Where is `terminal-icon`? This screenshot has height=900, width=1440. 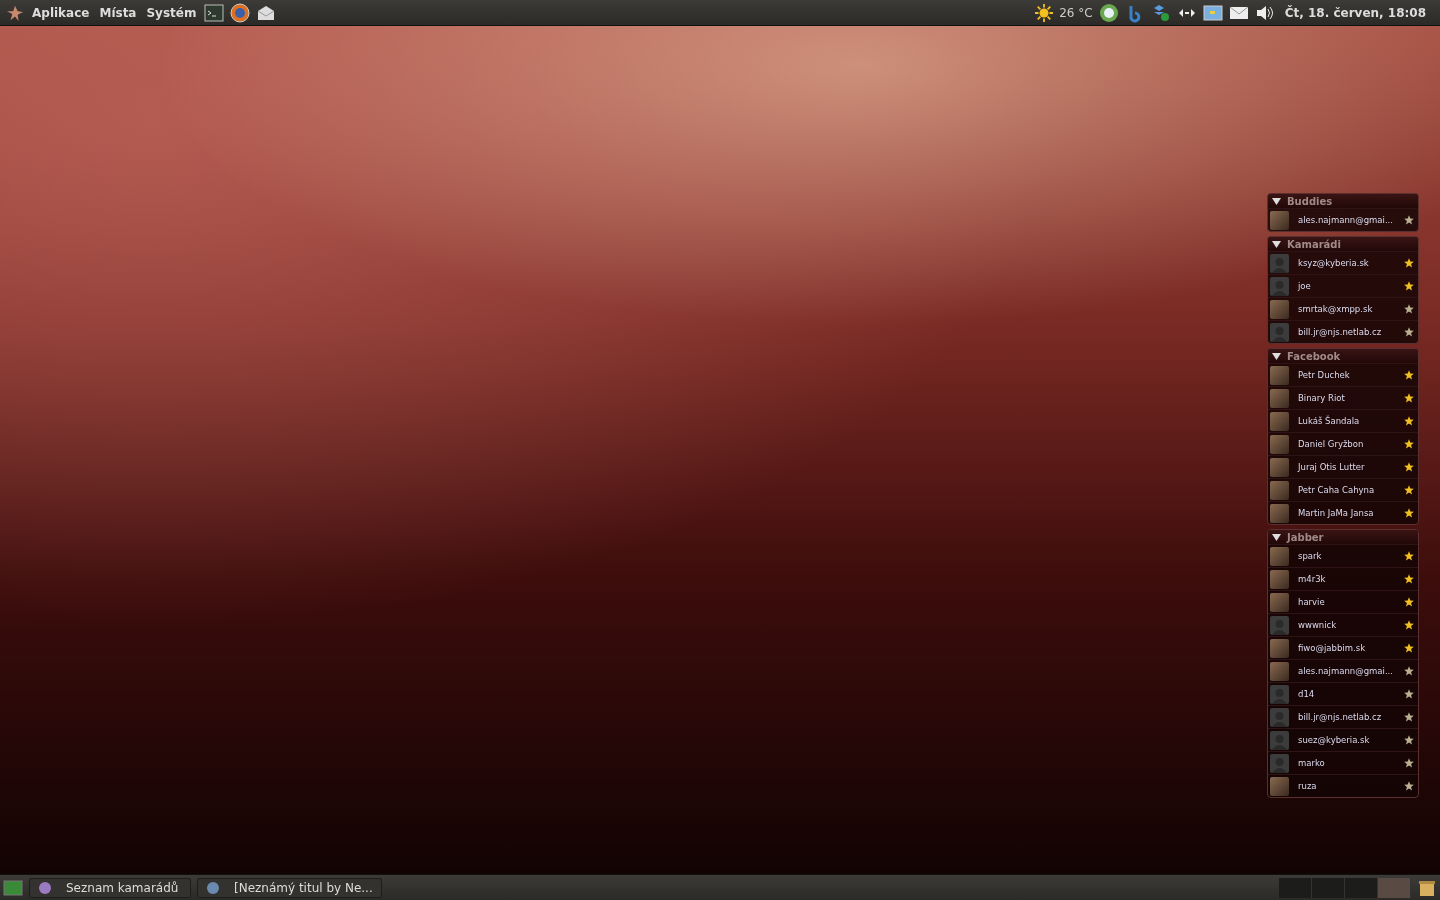 terminal-icon is located at coordinates (214, 12).